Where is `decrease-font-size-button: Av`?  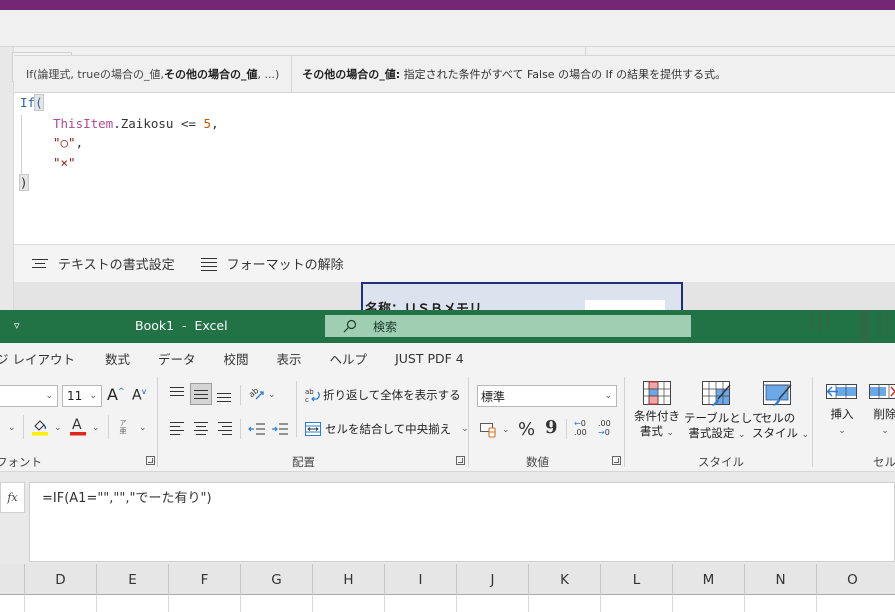 decrease-font-size-button: Av is located at coordinates (139, 395).